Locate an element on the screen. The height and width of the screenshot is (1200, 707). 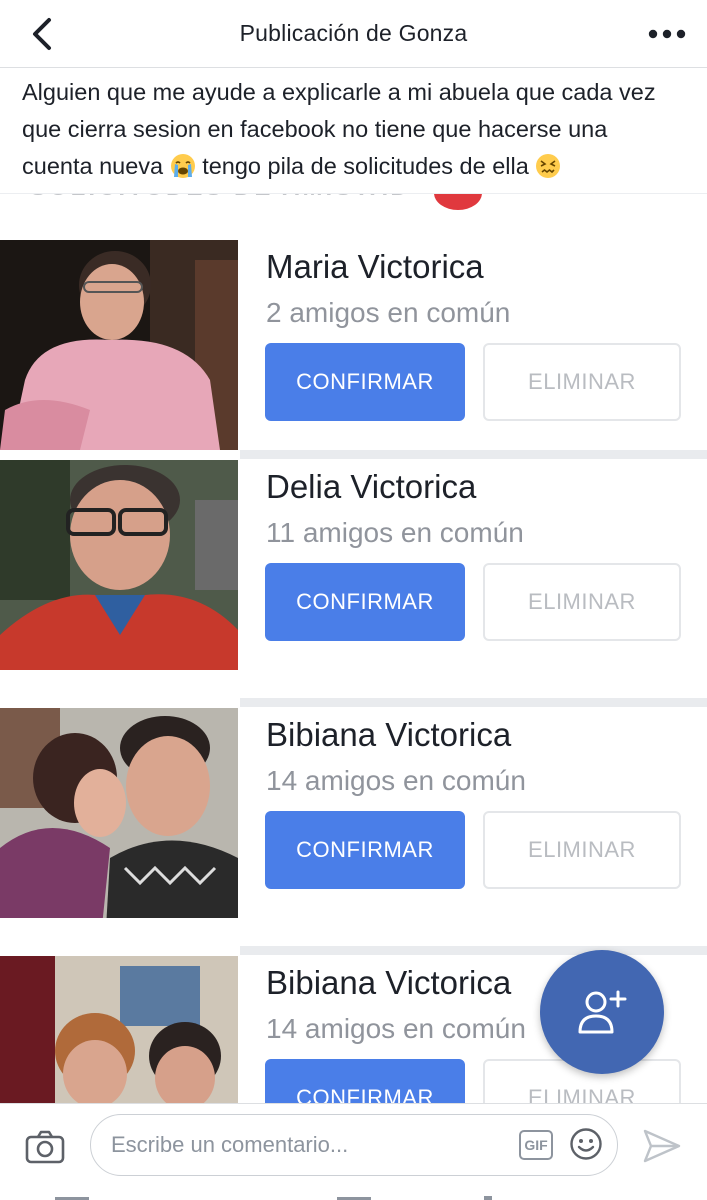
comment-bar: Escribe un comentario... GIF is located at coordinates (353, 1151).